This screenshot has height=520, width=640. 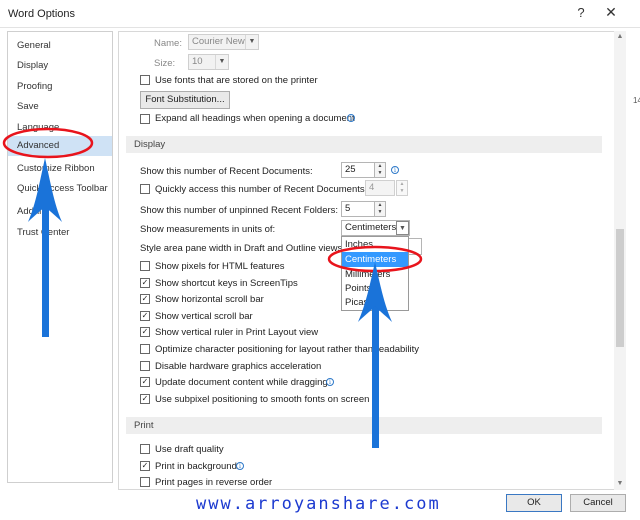 What do you see at coordinates (145, 316) in the screenshot?
I see `vertical-scroll-checkbox: ✓` at bounding box center [145, 316].